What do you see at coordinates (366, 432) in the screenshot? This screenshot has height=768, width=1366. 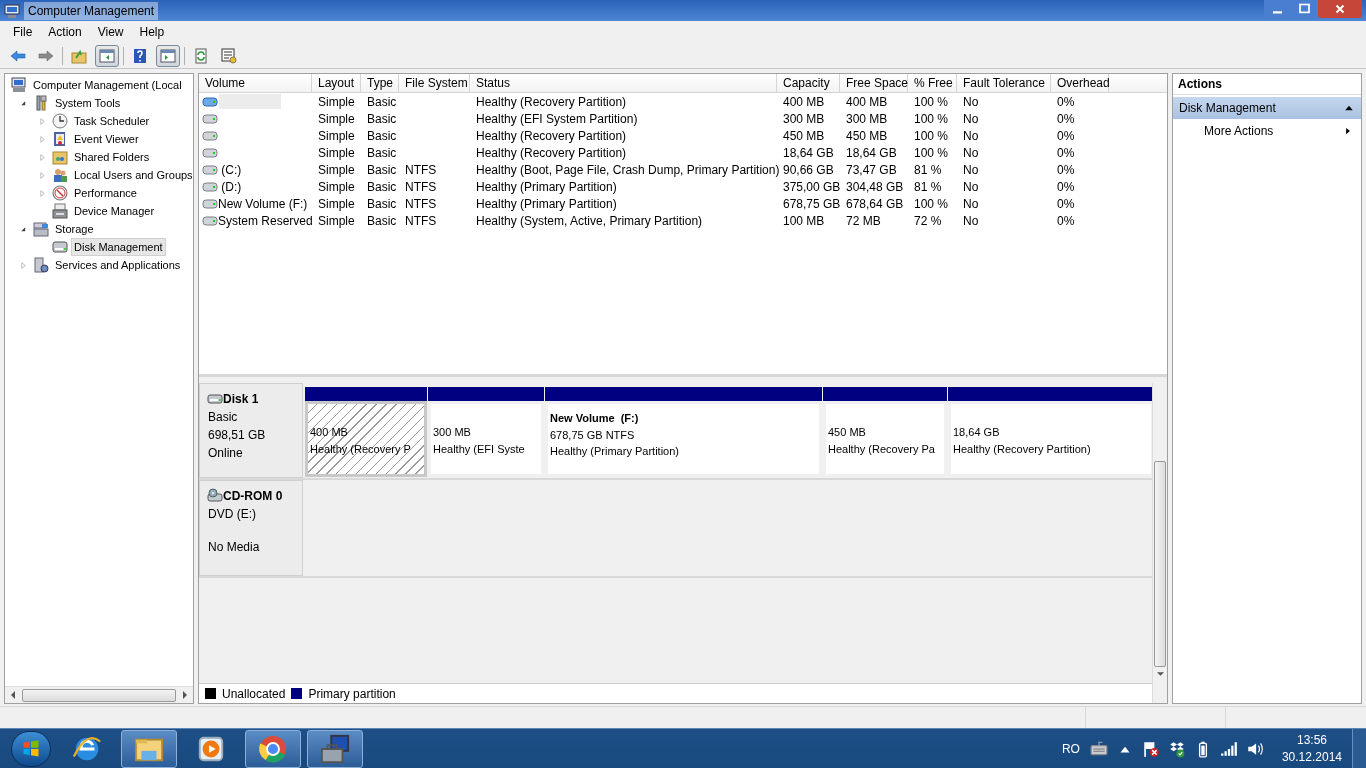 I see `partition-block: 400 MB Healthy (Recovery P` at bounding box center [366, 432].